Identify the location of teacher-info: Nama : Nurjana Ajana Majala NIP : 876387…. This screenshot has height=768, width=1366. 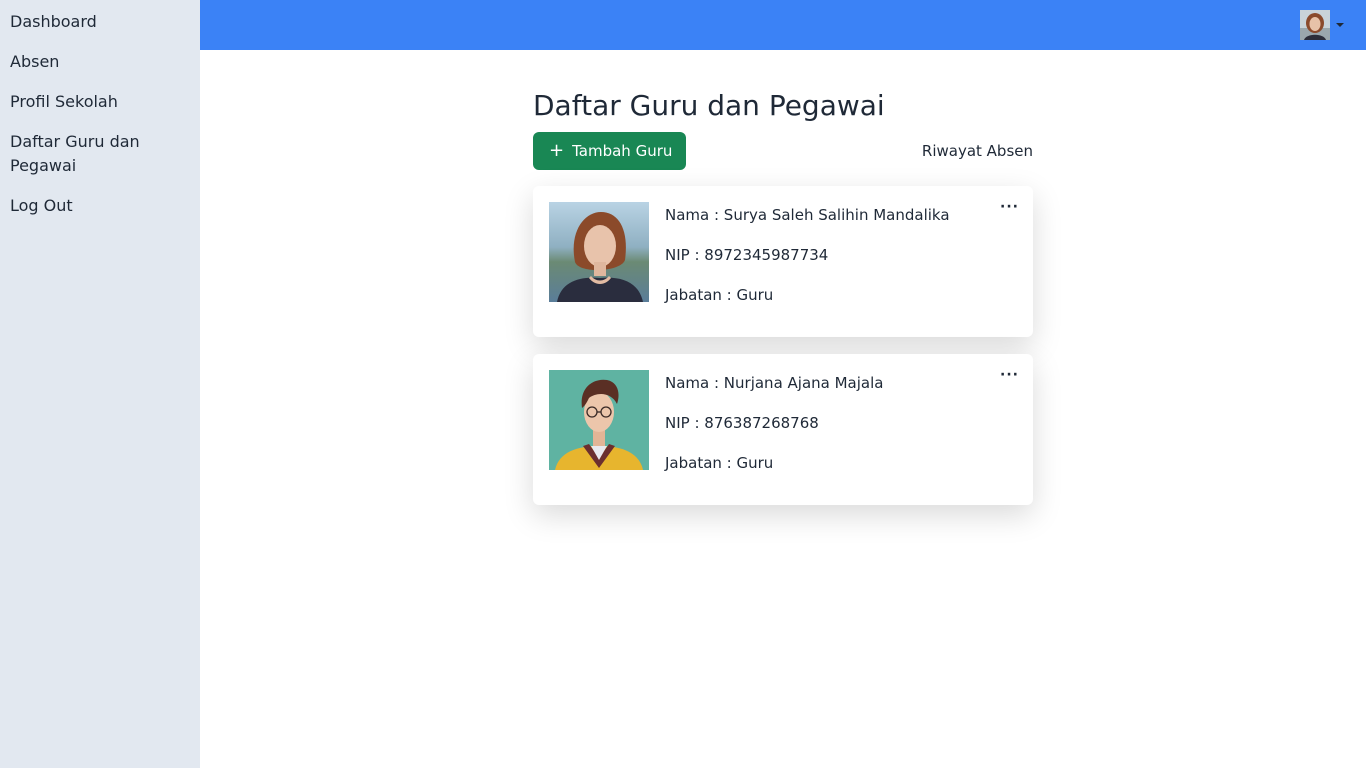
(774, 429).